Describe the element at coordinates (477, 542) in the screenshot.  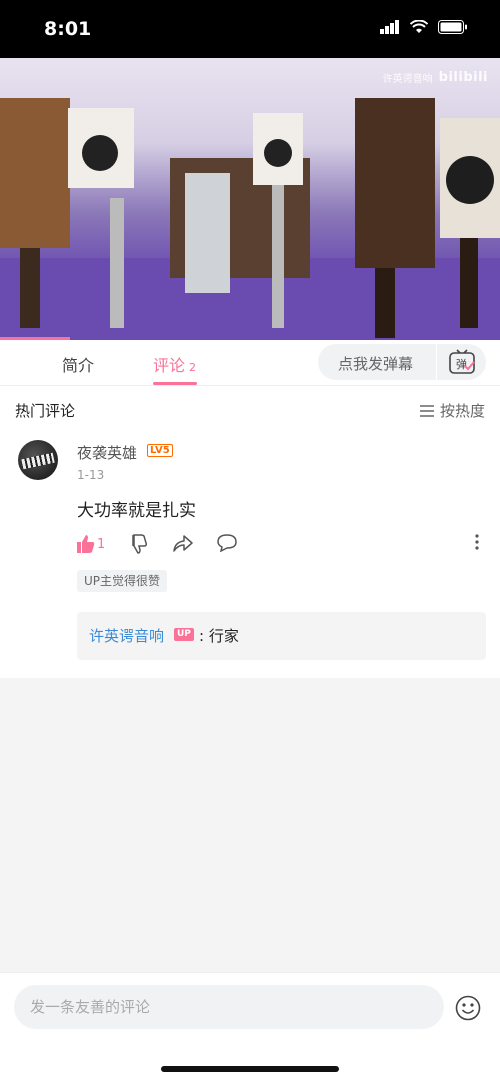
I see `more-options-icon` at that location.